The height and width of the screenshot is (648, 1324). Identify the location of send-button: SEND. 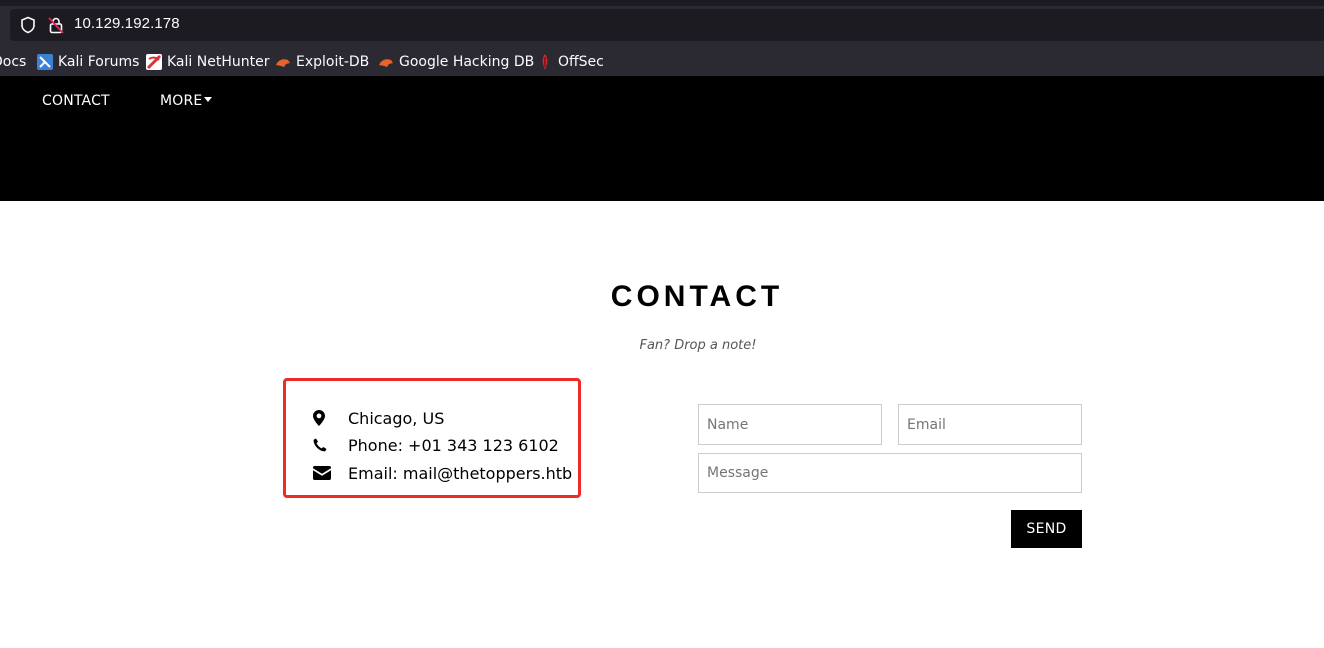
(1046, 529).